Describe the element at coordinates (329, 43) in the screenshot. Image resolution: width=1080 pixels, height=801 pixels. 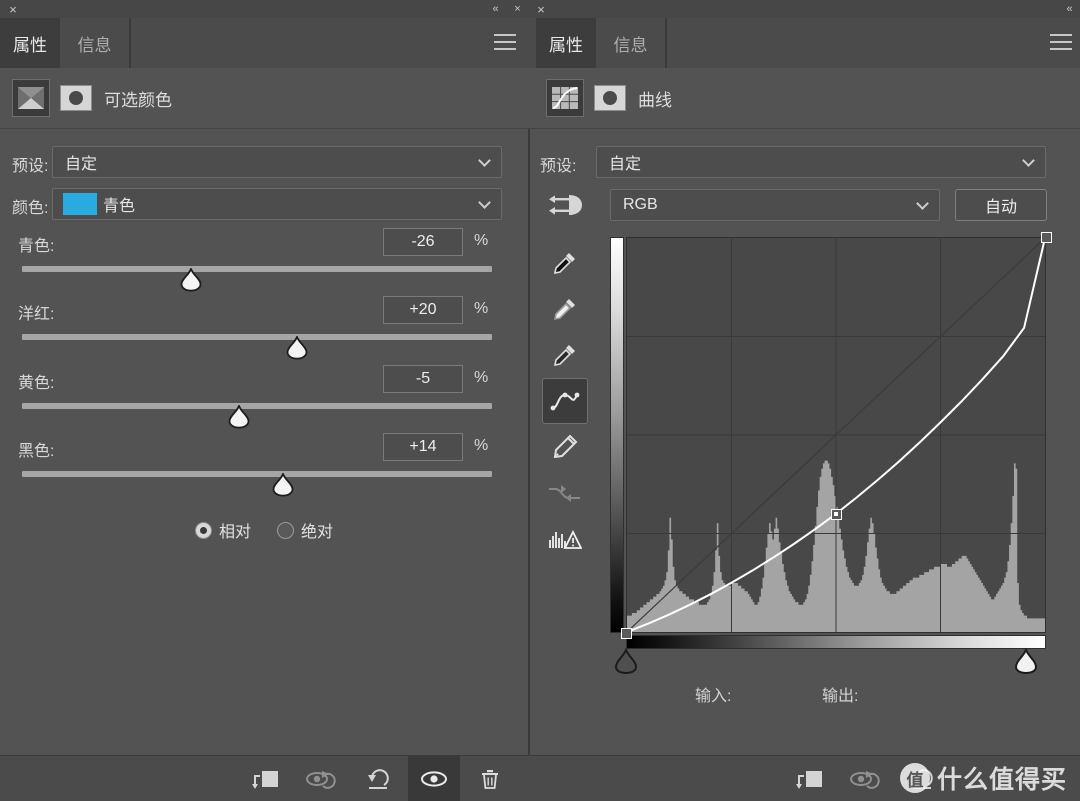
I see `left-tab-filler` at that location.